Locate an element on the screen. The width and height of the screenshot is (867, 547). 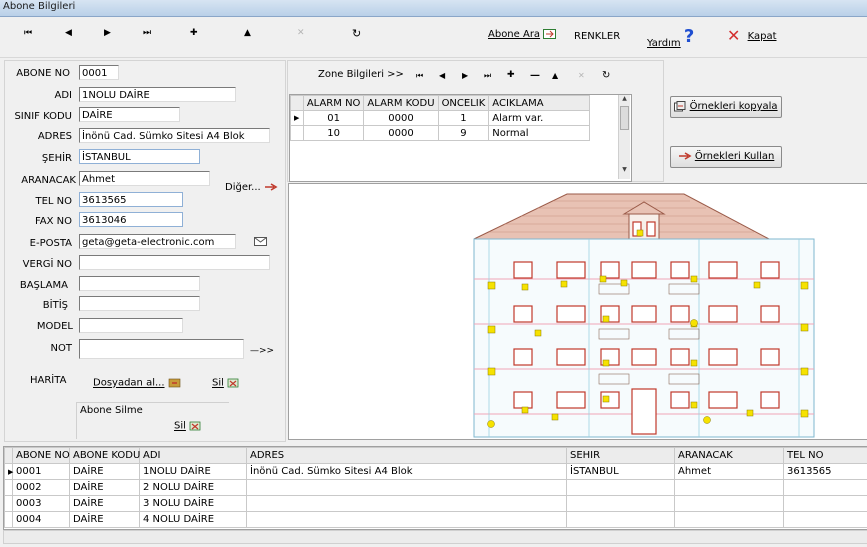
zone-cell: 01 is located at coordinates (333, 118).